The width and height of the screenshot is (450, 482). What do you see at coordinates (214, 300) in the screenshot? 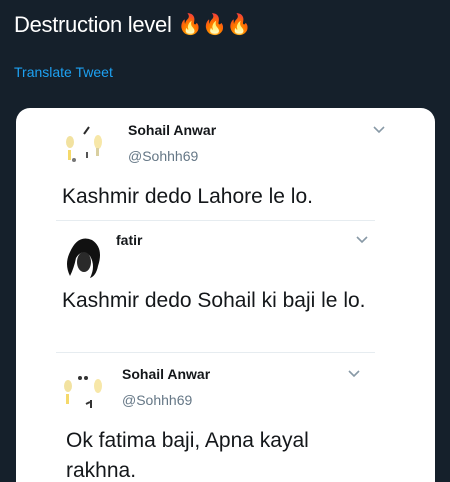
I see `reply-text: Kashmir dedo Sohail ki baji le lo.` at bounding box center [214, 300].